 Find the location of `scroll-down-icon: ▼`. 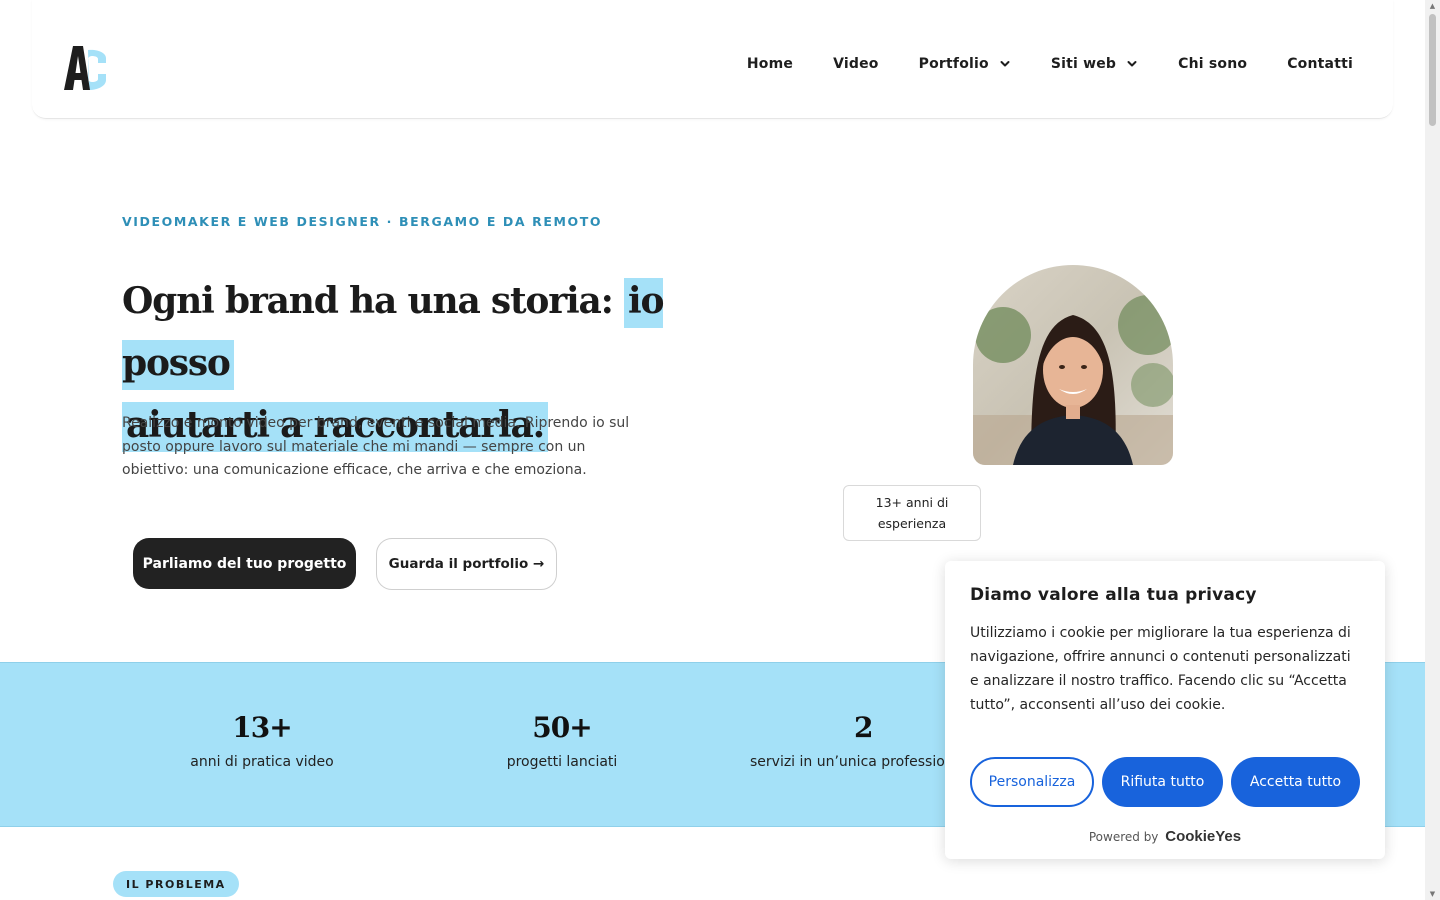

scroll-down-icon: ▼ is located at coordinates (1432, 894).